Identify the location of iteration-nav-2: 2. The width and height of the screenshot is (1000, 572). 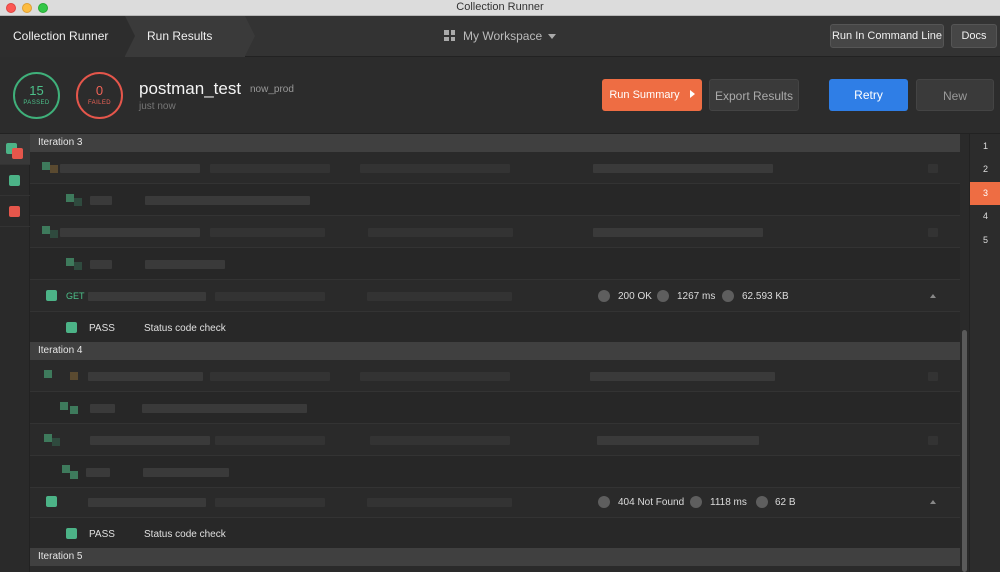
(985, 169).